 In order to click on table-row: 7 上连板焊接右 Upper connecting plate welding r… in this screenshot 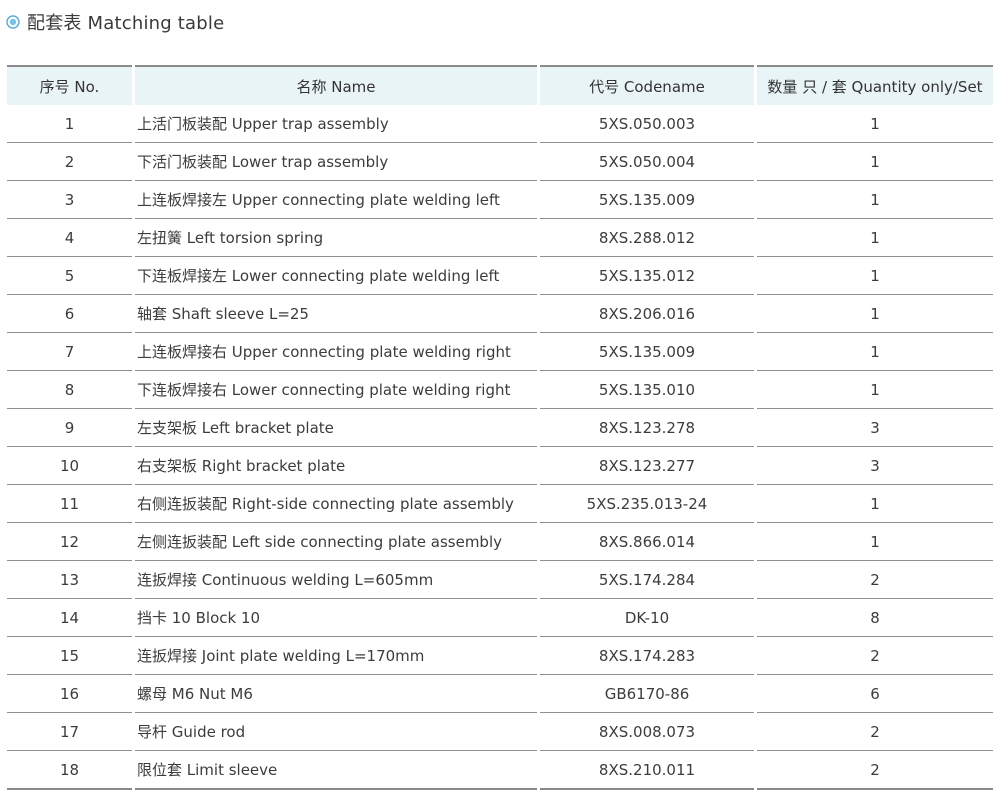, I will do `click(500, 352)`.